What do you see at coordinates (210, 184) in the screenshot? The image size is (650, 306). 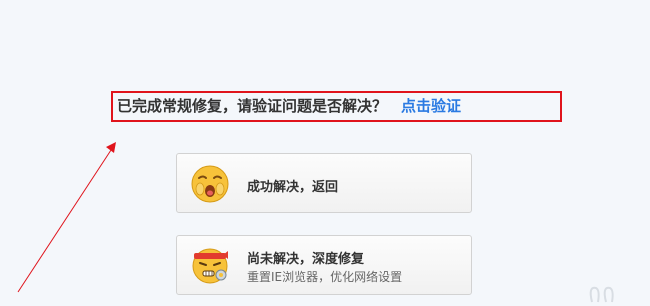 I see `happy-face-icon` at bounding box center [210, 184].